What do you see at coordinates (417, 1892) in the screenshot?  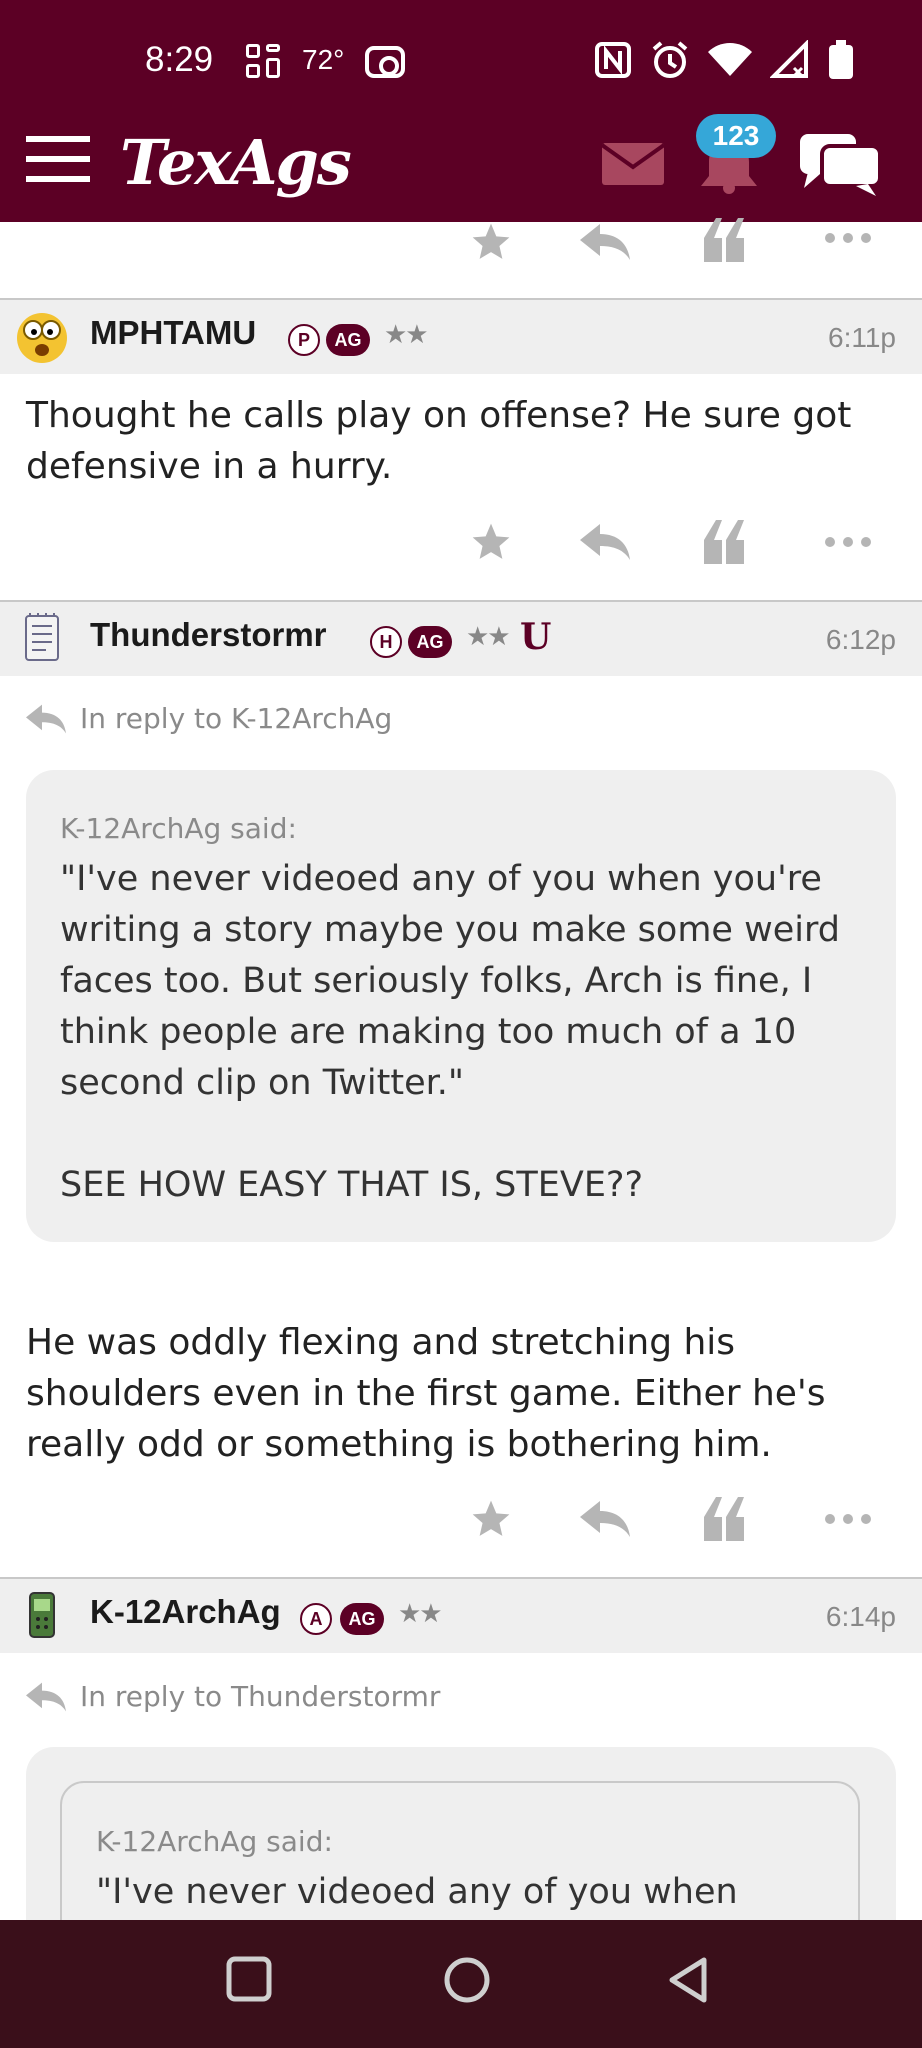 I see `quote-text: "I've never videoed any of you when` at bounding box center [417, 1892].